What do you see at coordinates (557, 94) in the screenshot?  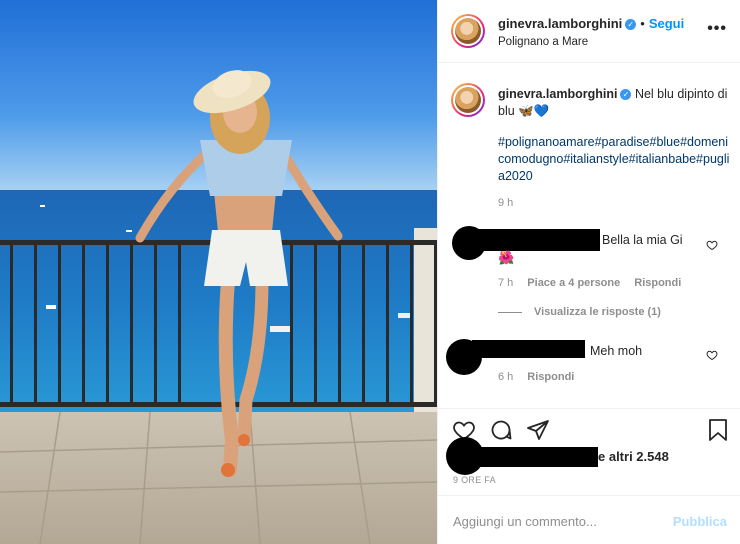 I see `caption-username: ginevra.lamborghini` at bounding box center [557, 94].